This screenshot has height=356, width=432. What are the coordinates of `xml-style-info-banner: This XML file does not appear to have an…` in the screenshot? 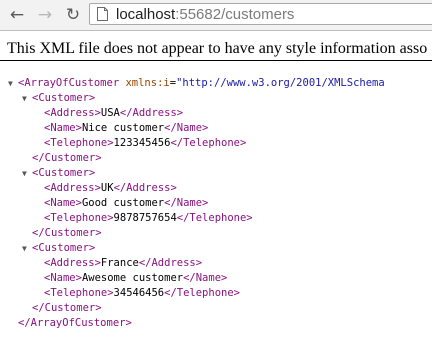 It's located at (216, 49).